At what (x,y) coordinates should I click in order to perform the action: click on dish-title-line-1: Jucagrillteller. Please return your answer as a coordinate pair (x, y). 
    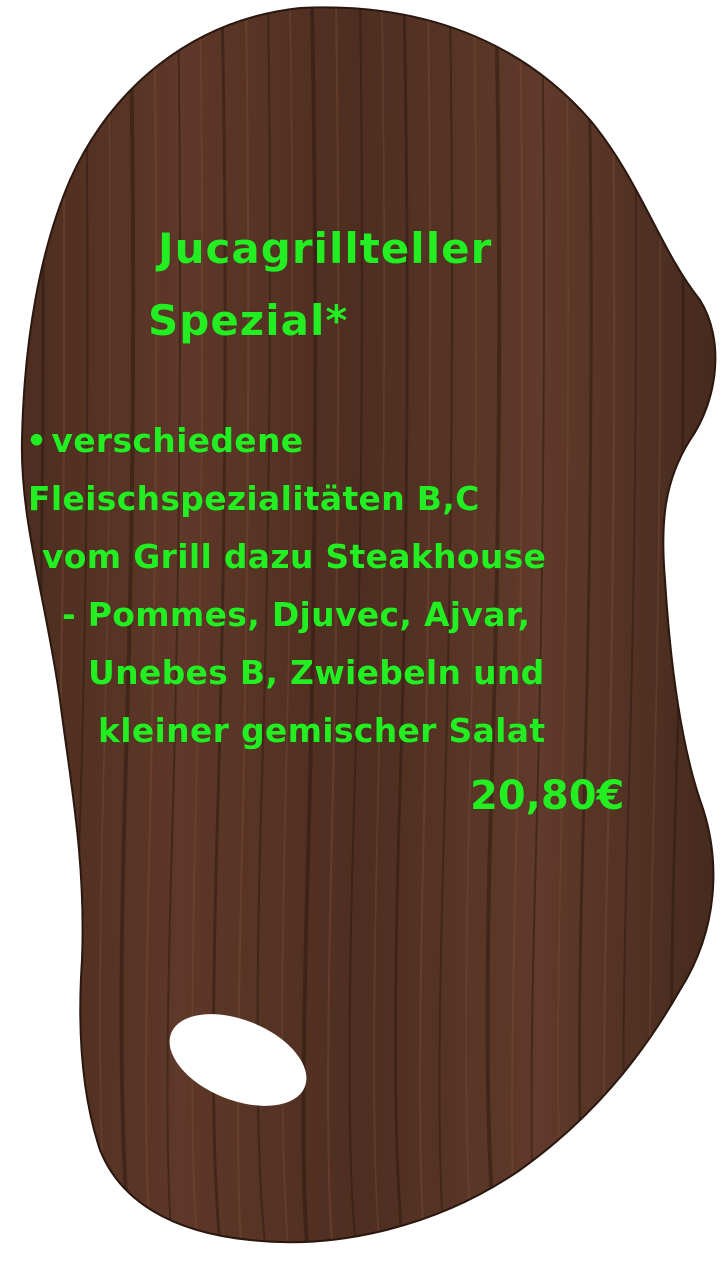
    Looking at the image, I should click on (325, 248).